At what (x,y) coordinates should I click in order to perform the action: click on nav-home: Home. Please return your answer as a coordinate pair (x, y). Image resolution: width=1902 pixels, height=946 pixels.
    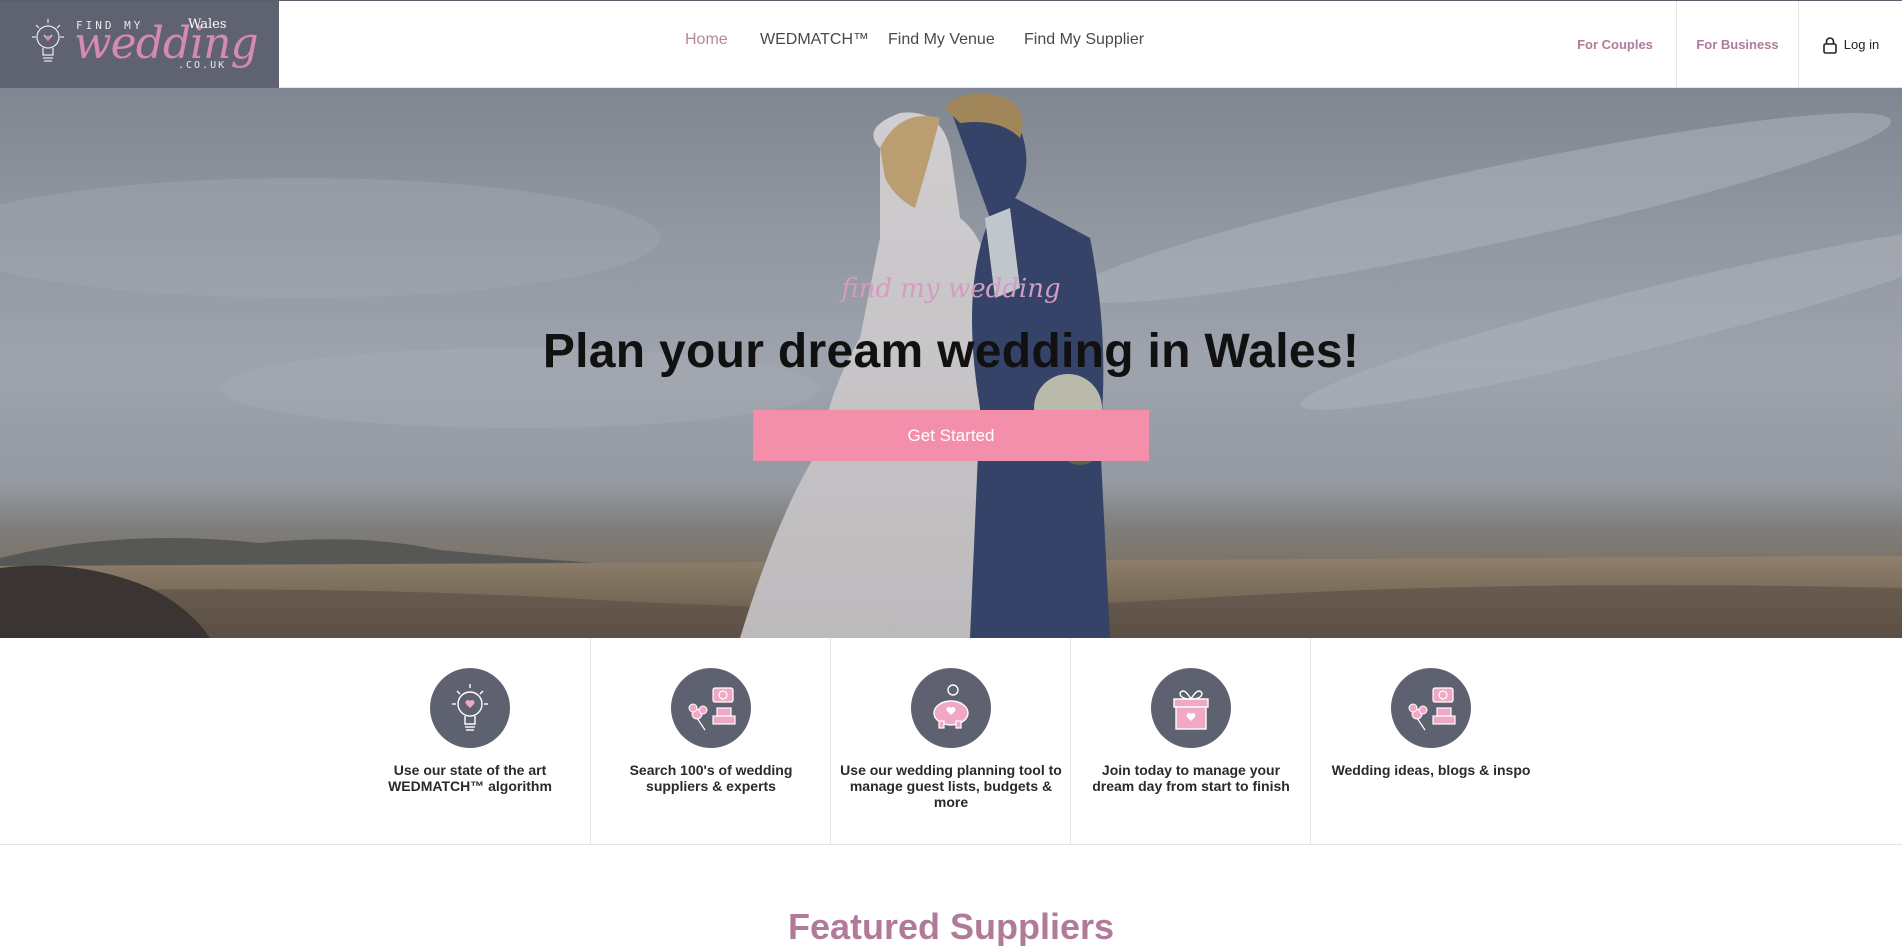
    Looking at the image, I should click on (706, 40).